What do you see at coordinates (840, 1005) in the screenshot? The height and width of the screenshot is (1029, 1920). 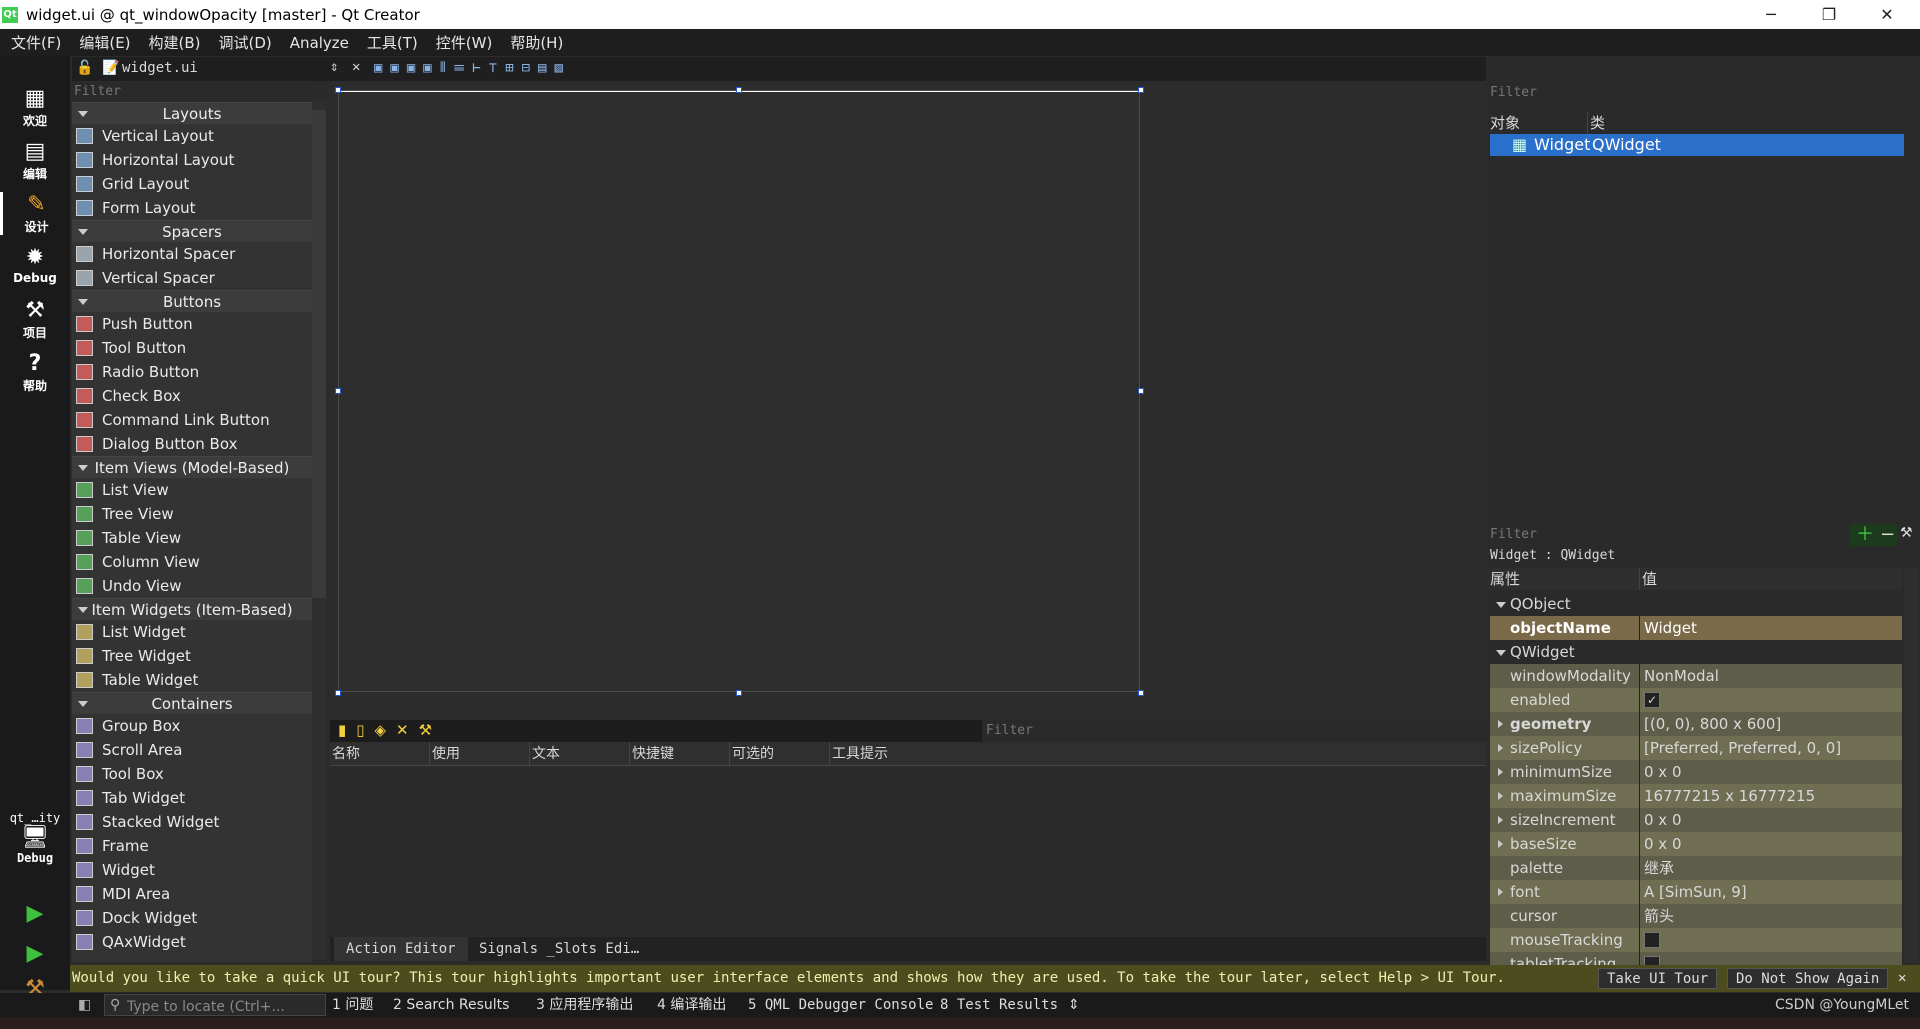 I see `pane-qml-console: 5 QML Debugger Console` at bounding box center [840, 1005].